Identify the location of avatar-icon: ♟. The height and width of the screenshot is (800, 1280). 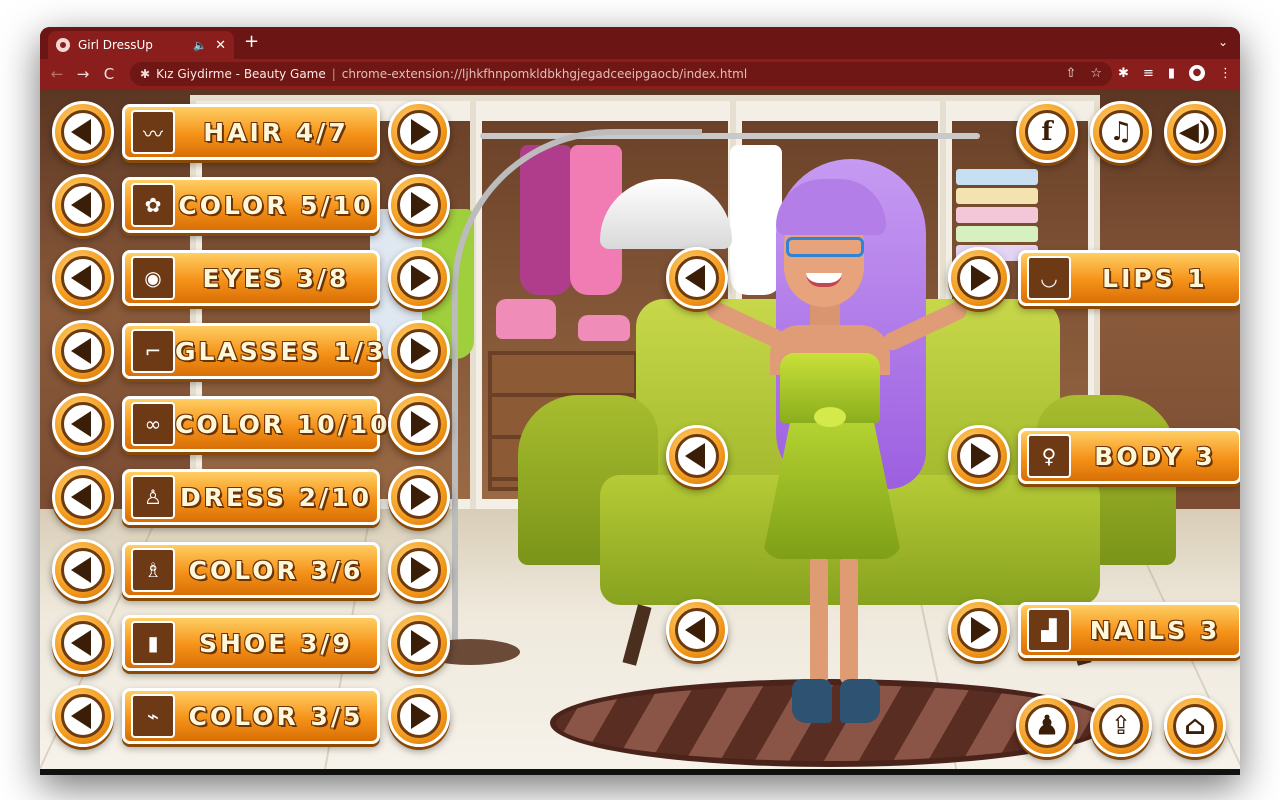
(1047, 726).